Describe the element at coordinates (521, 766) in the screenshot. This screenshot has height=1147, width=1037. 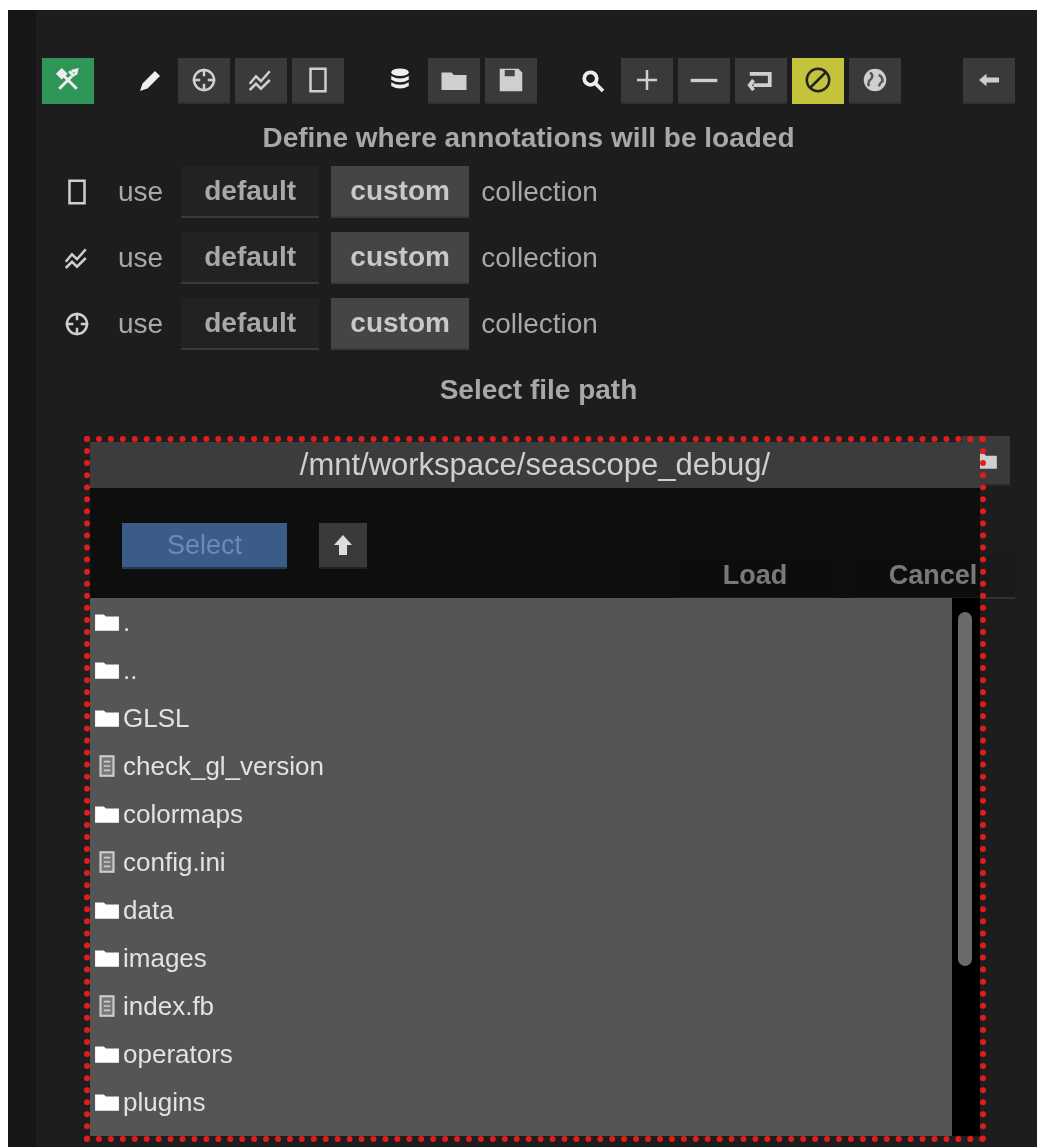
I see `file-list-item: check_gl_version` at that location.